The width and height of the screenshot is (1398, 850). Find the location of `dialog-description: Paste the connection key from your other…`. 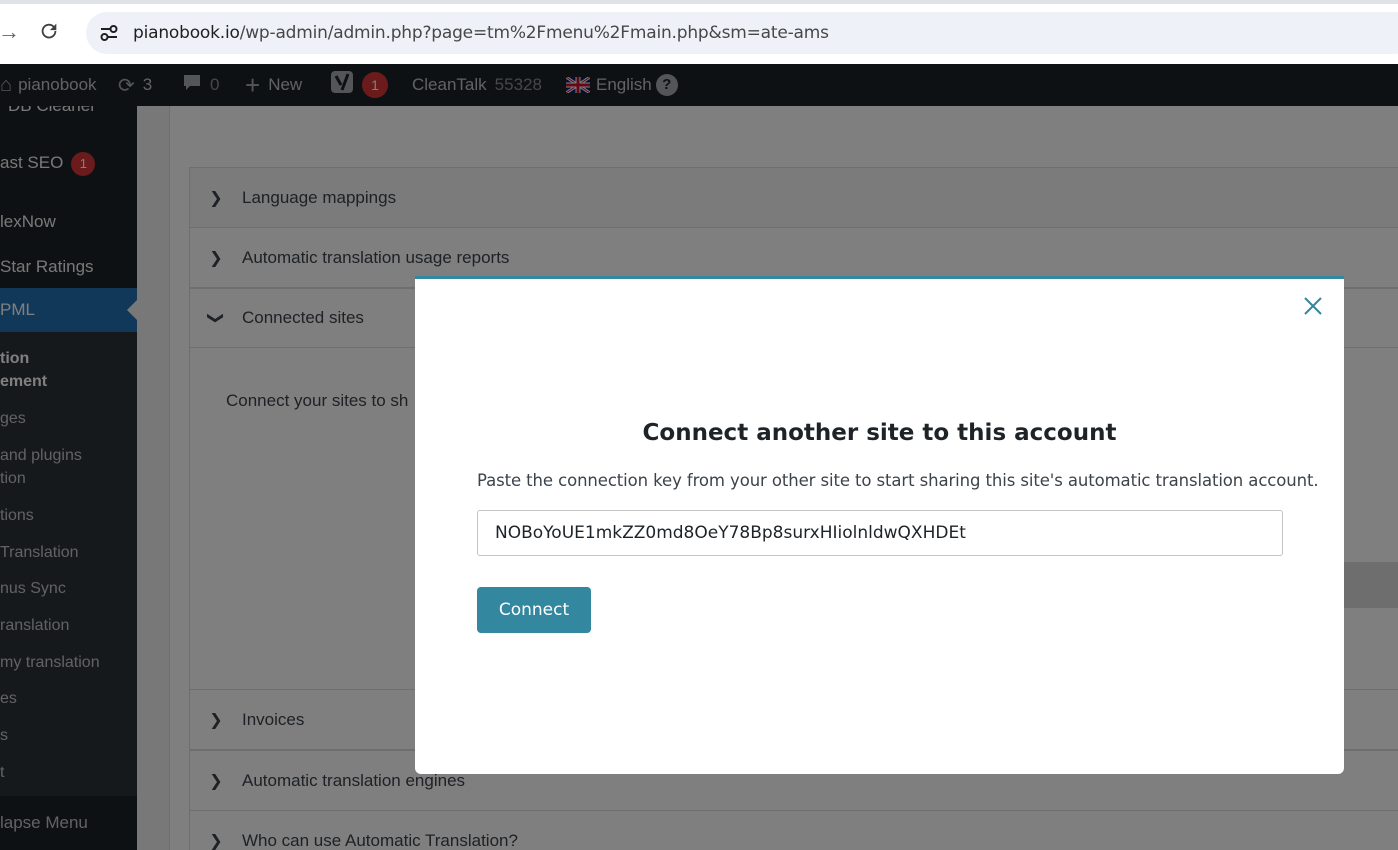

dialog-description: Paste the connection key from your other… is located at coordinates (898, 480).